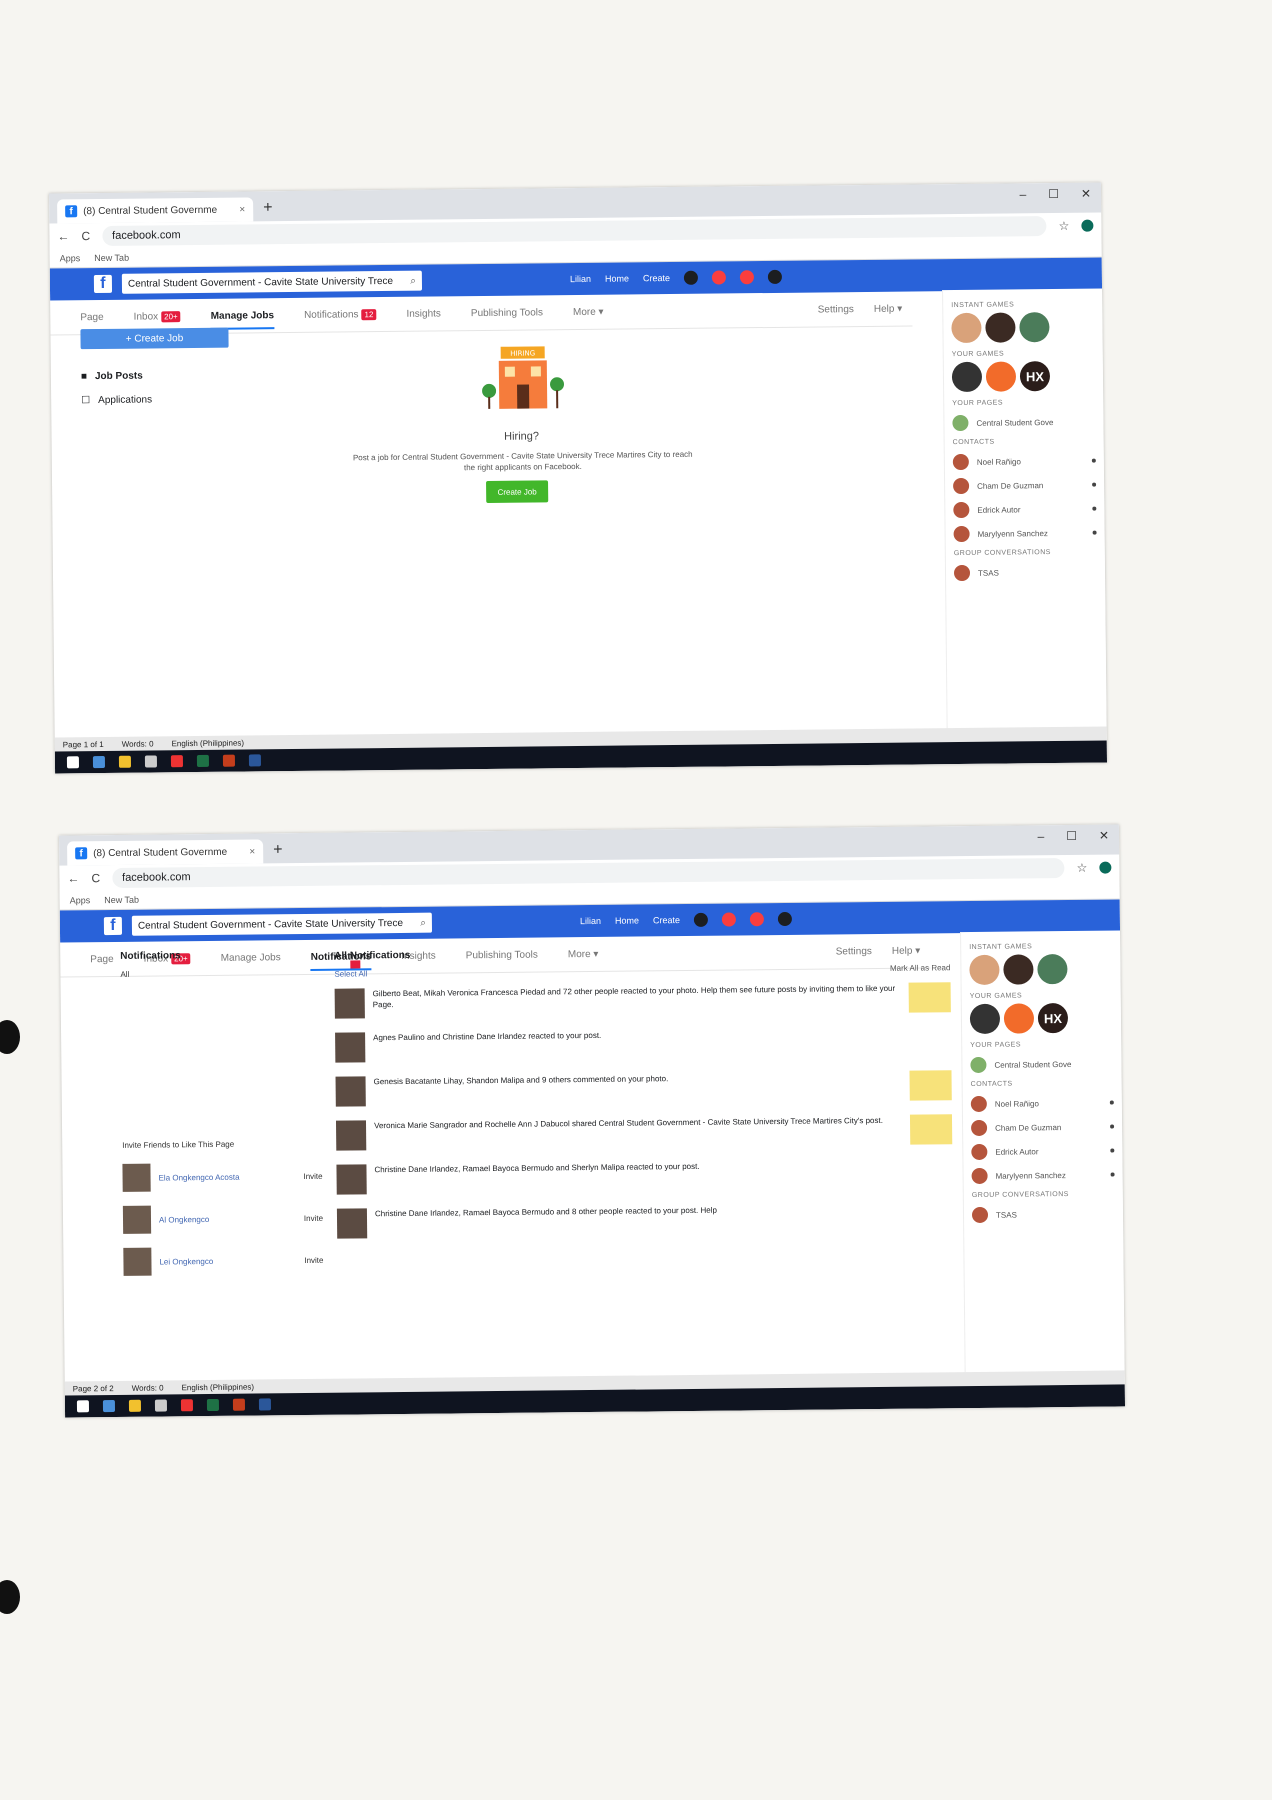 This screenshot has height=1800, width=1272. Describe the element at coordinates (186, 1261) in the screenshot. I see `invitee-name: Lei Ongkengco` at that location.